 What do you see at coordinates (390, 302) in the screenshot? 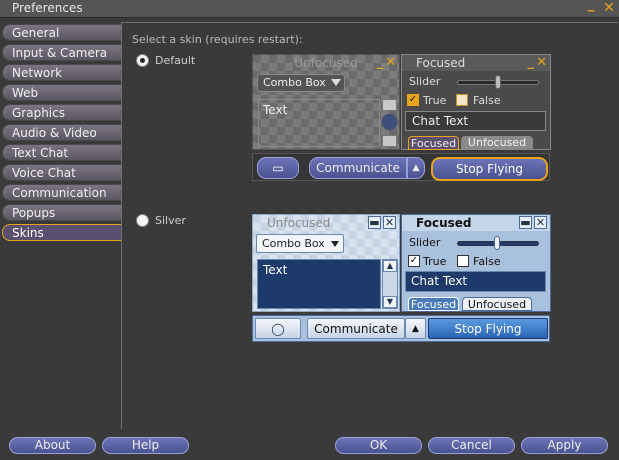
I see `scroll-down-icon: ▼` at bounding box center [390, 302].